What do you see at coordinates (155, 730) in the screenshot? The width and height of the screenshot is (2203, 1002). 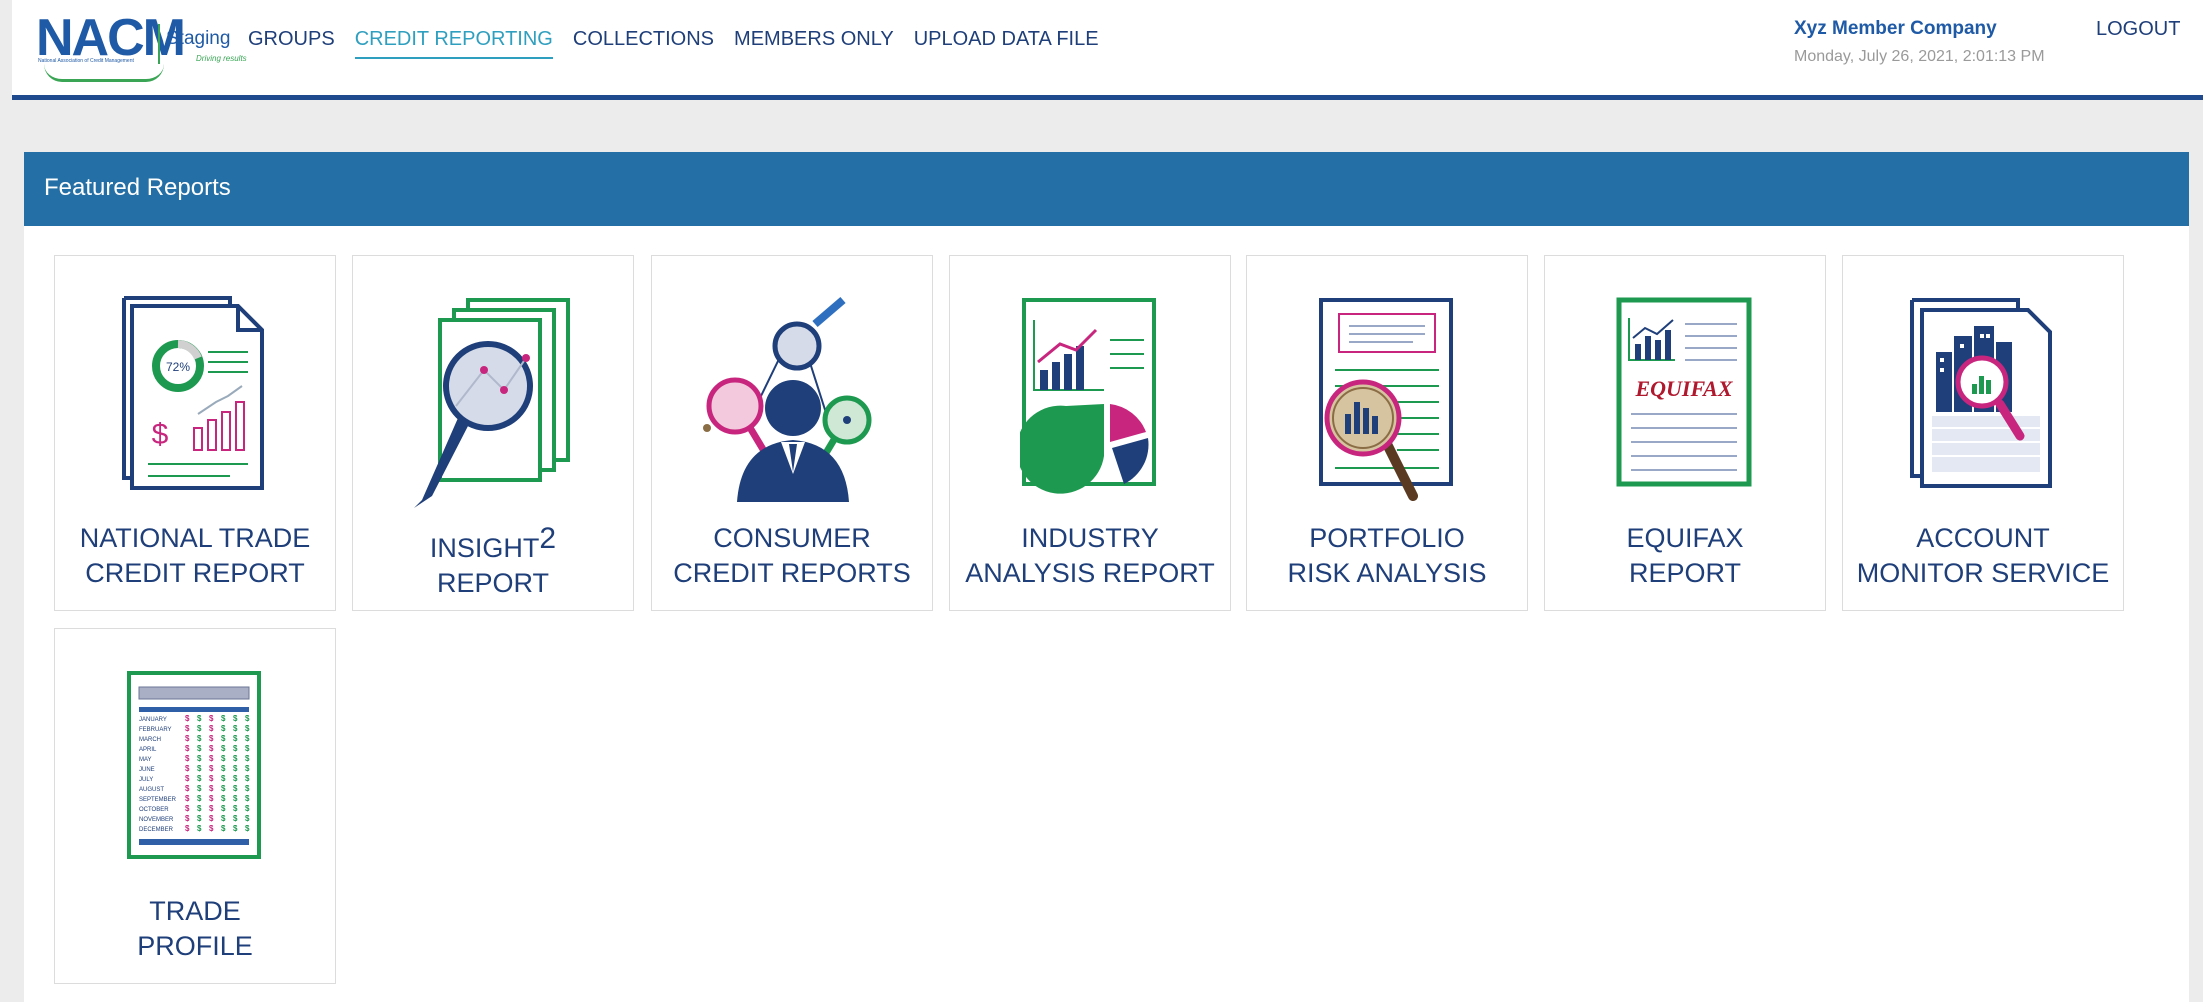 I see `trade-profile-month: FEBRUARY` at bounding box center [155, 730].